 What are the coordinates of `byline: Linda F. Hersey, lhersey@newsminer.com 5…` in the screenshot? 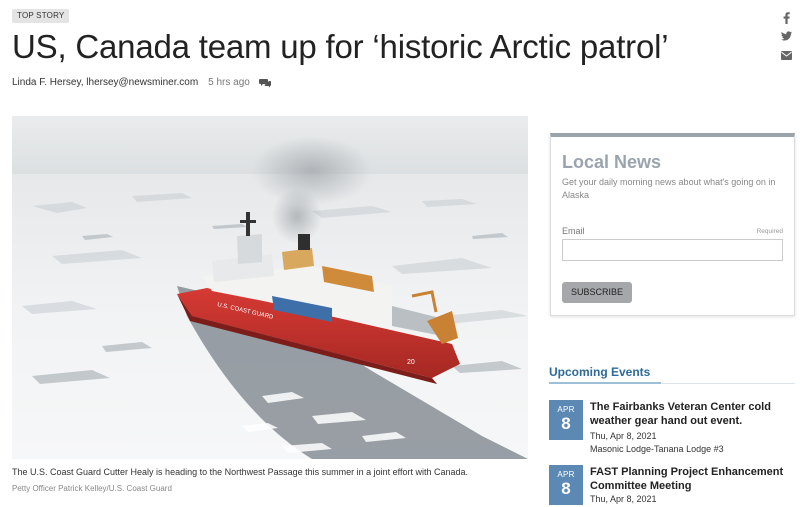 It's located at (141, 83).